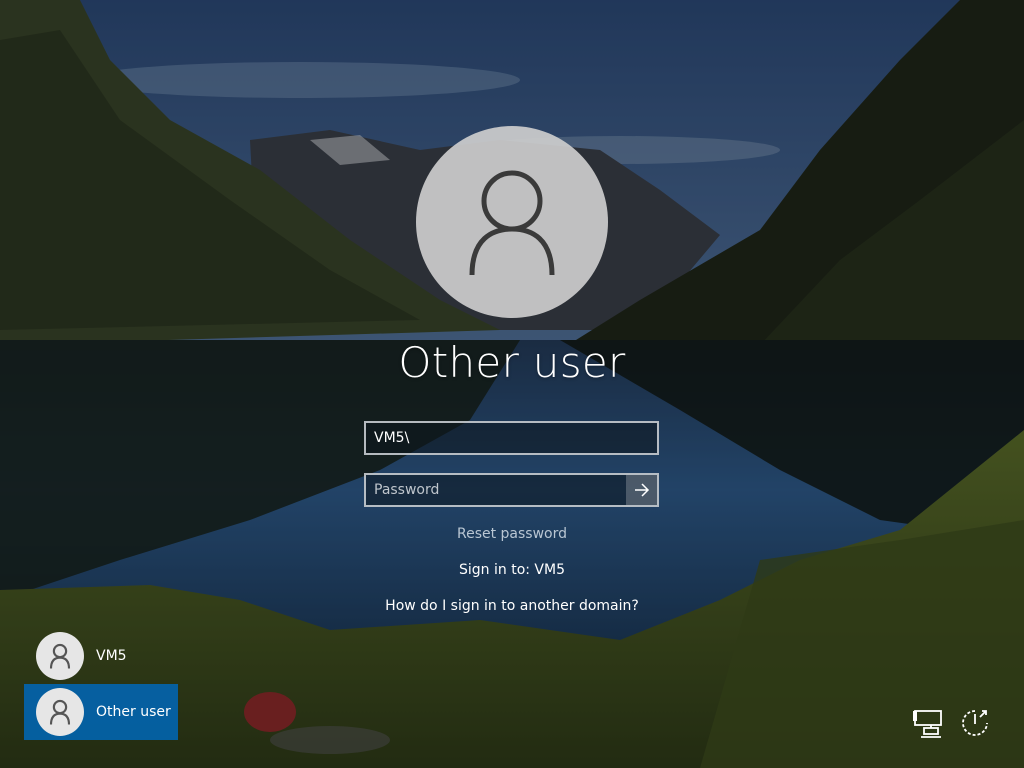 The image size is (1024, 768). I want to click on user-tile-vm5: VM5, so click(101, 656).